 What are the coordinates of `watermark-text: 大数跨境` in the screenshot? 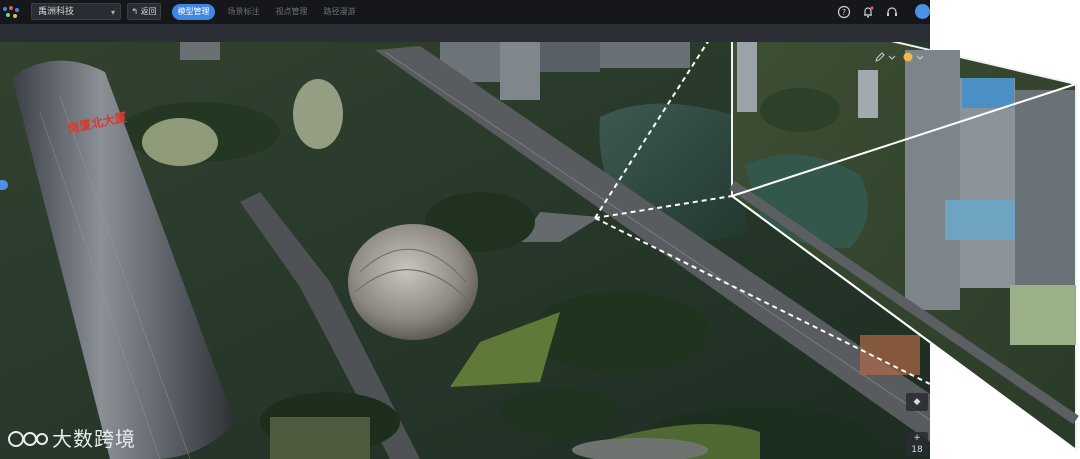 It's located at (94, 439).